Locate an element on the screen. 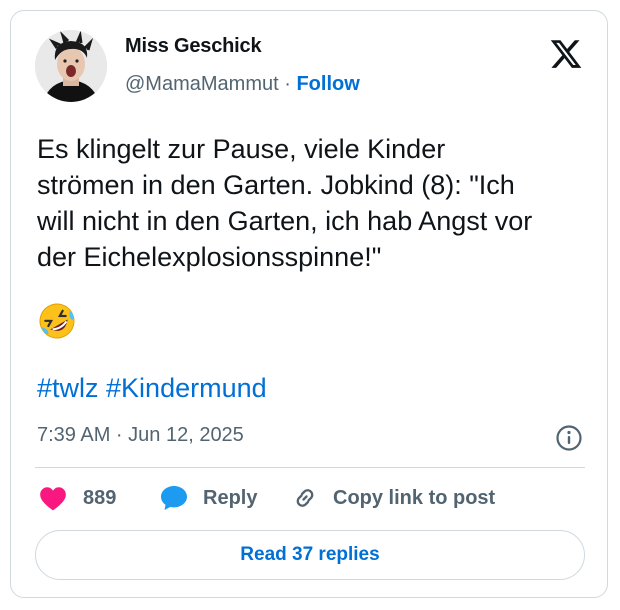 Image resolution: width=620 pixels, height=610 pixels. reply-bubble-icon is located at coordinates (174, 498).